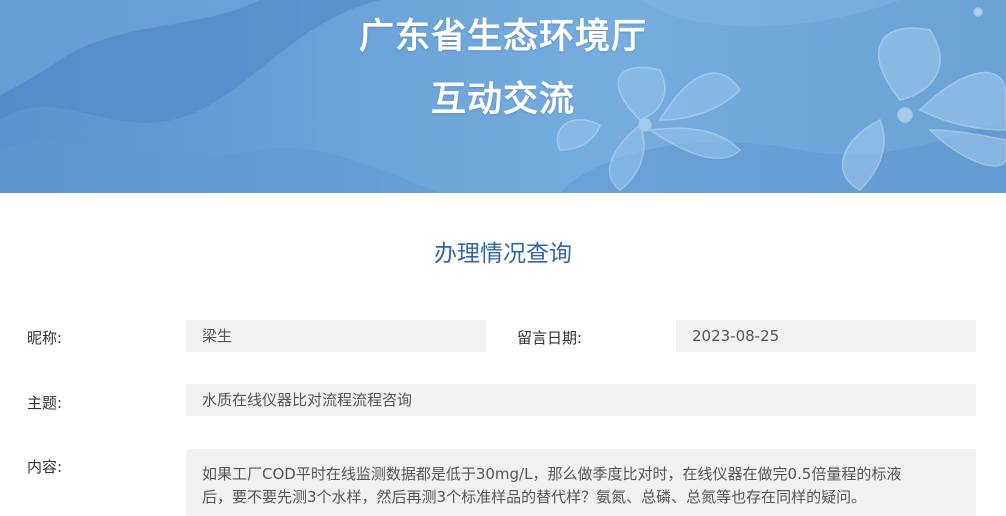 This screenshot has width=1006, height=516. I want to click on banner-title: 广东省生态环境厅, so click(502, 37).